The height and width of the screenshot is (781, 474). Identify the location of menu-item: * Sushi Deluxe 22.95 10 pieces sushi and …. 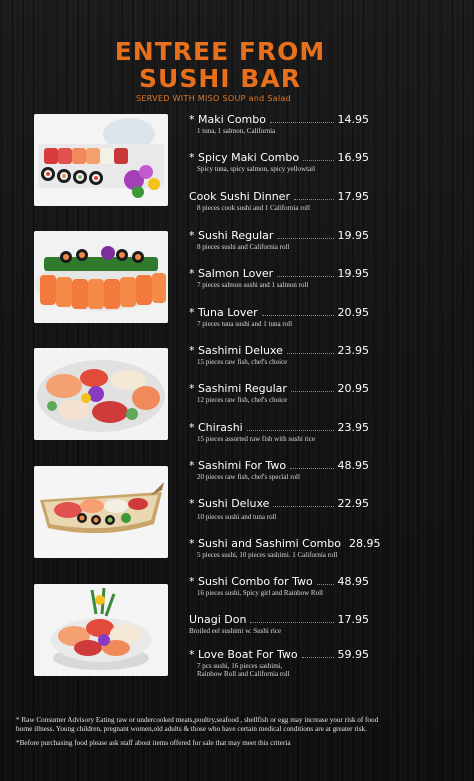
(279, 508).